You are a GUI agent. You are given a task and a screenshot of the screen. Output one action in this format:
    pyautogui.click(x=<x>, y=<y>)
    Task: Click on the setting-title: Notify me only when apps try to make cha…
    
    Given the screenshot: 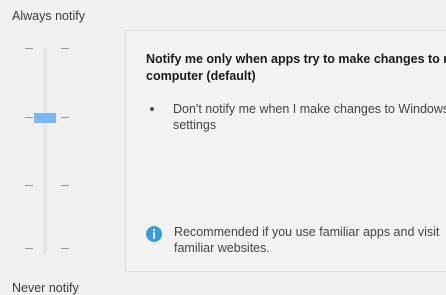 What is the action you would take?
    pyautogui.click(x=296, y=68)
    